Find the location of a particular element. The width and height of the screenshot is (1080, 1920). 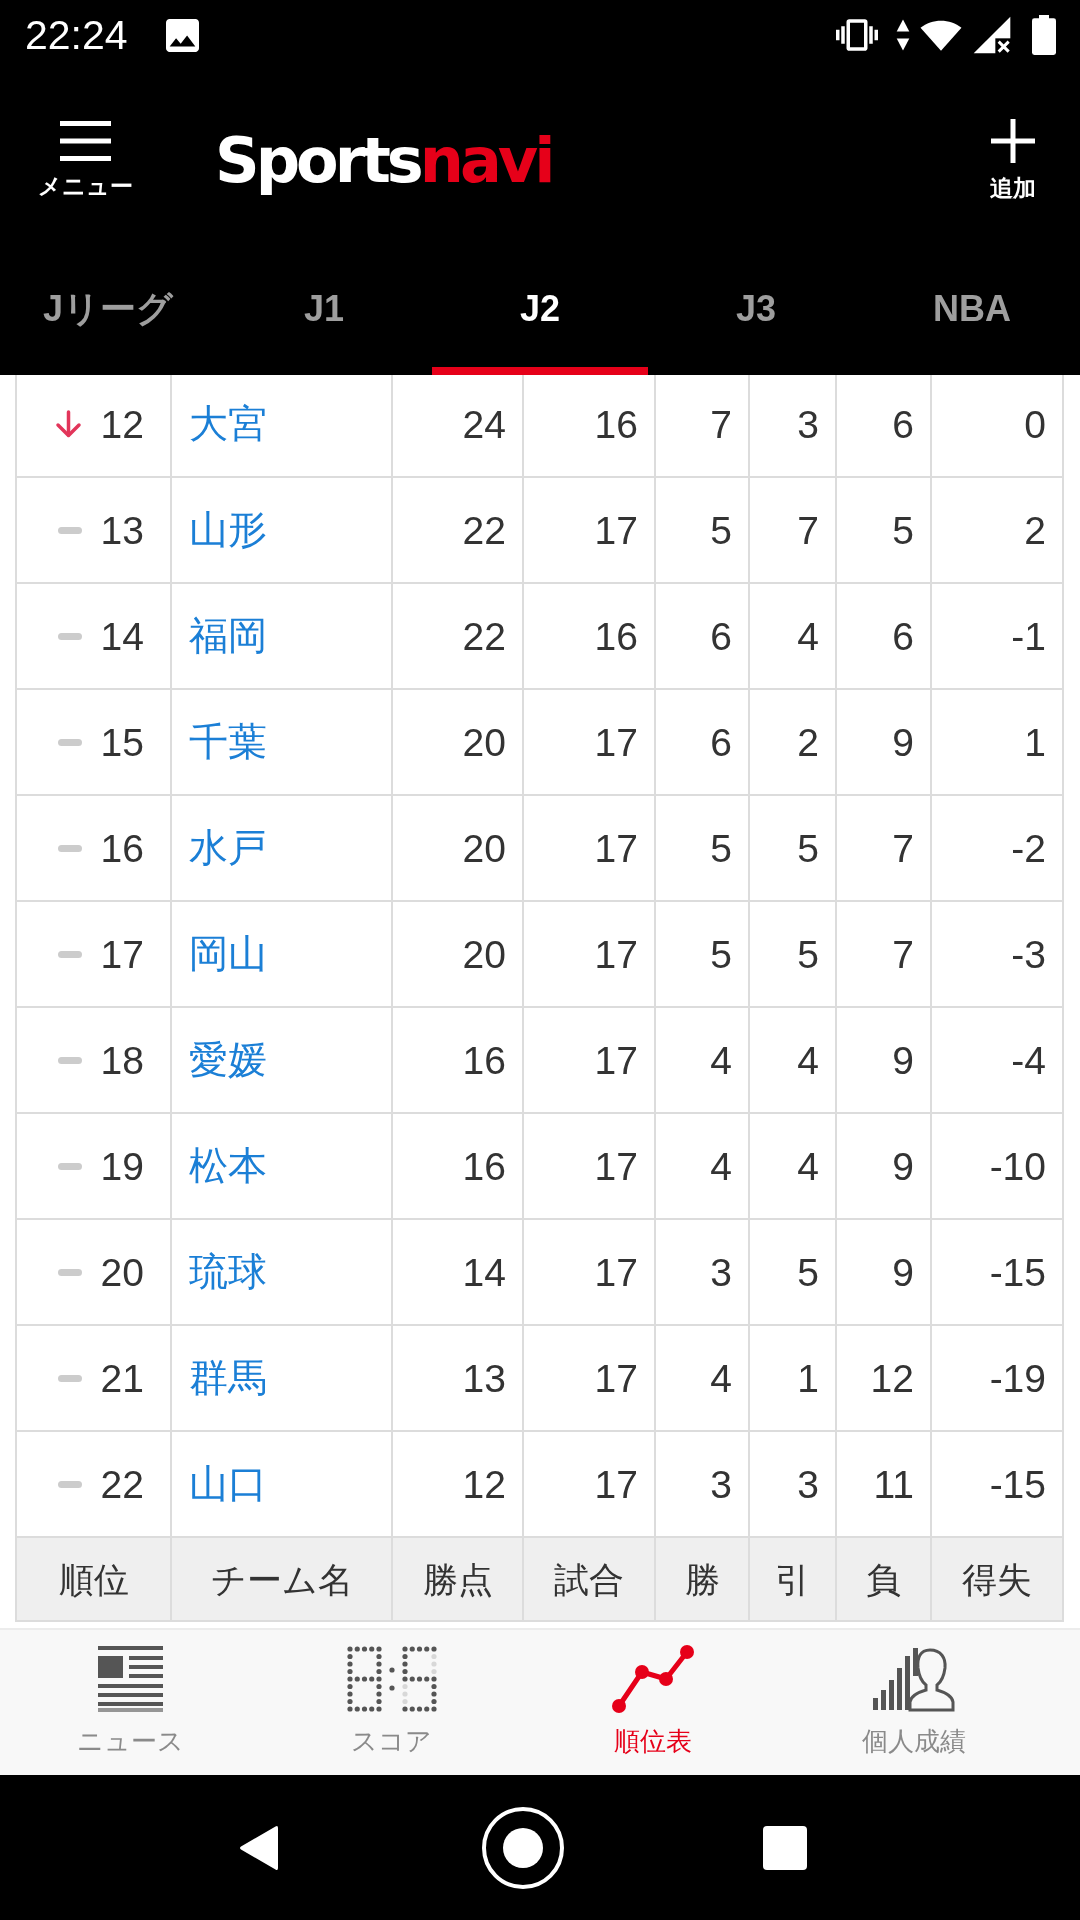

plus-icon is located at coordinates (1013, 140).